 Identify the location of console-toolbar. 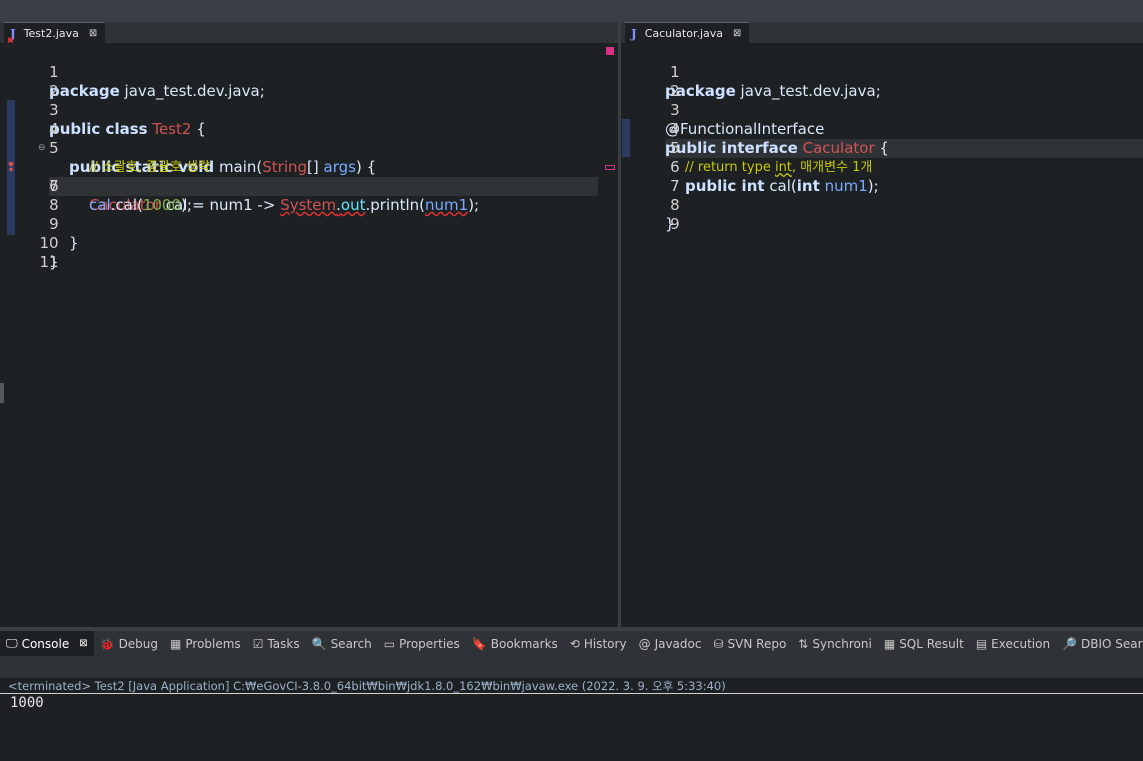
(571, 667).